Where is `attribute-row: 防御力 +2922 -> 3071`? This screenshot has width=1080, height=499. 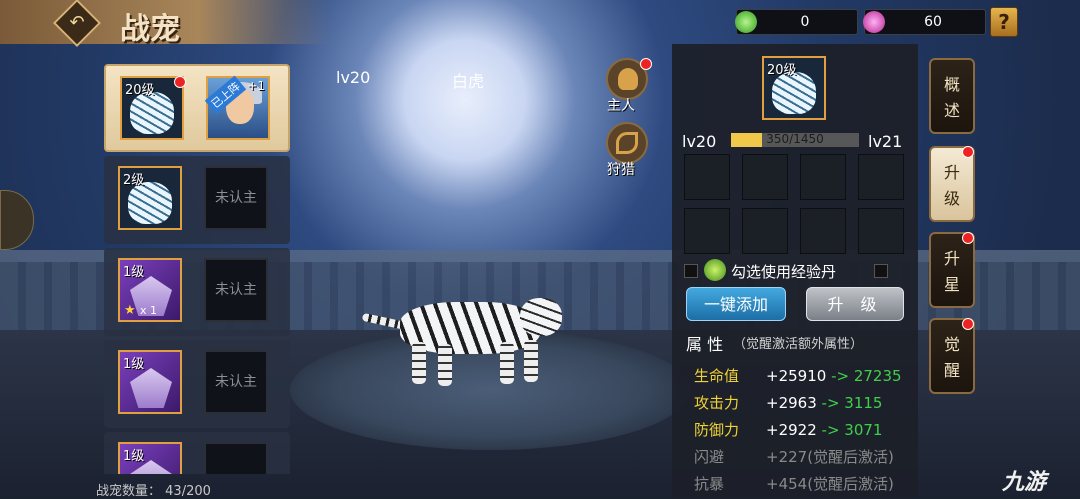 attribute-row: 防御力 +2922 -> 3071 is located at coordinates (788, 429).